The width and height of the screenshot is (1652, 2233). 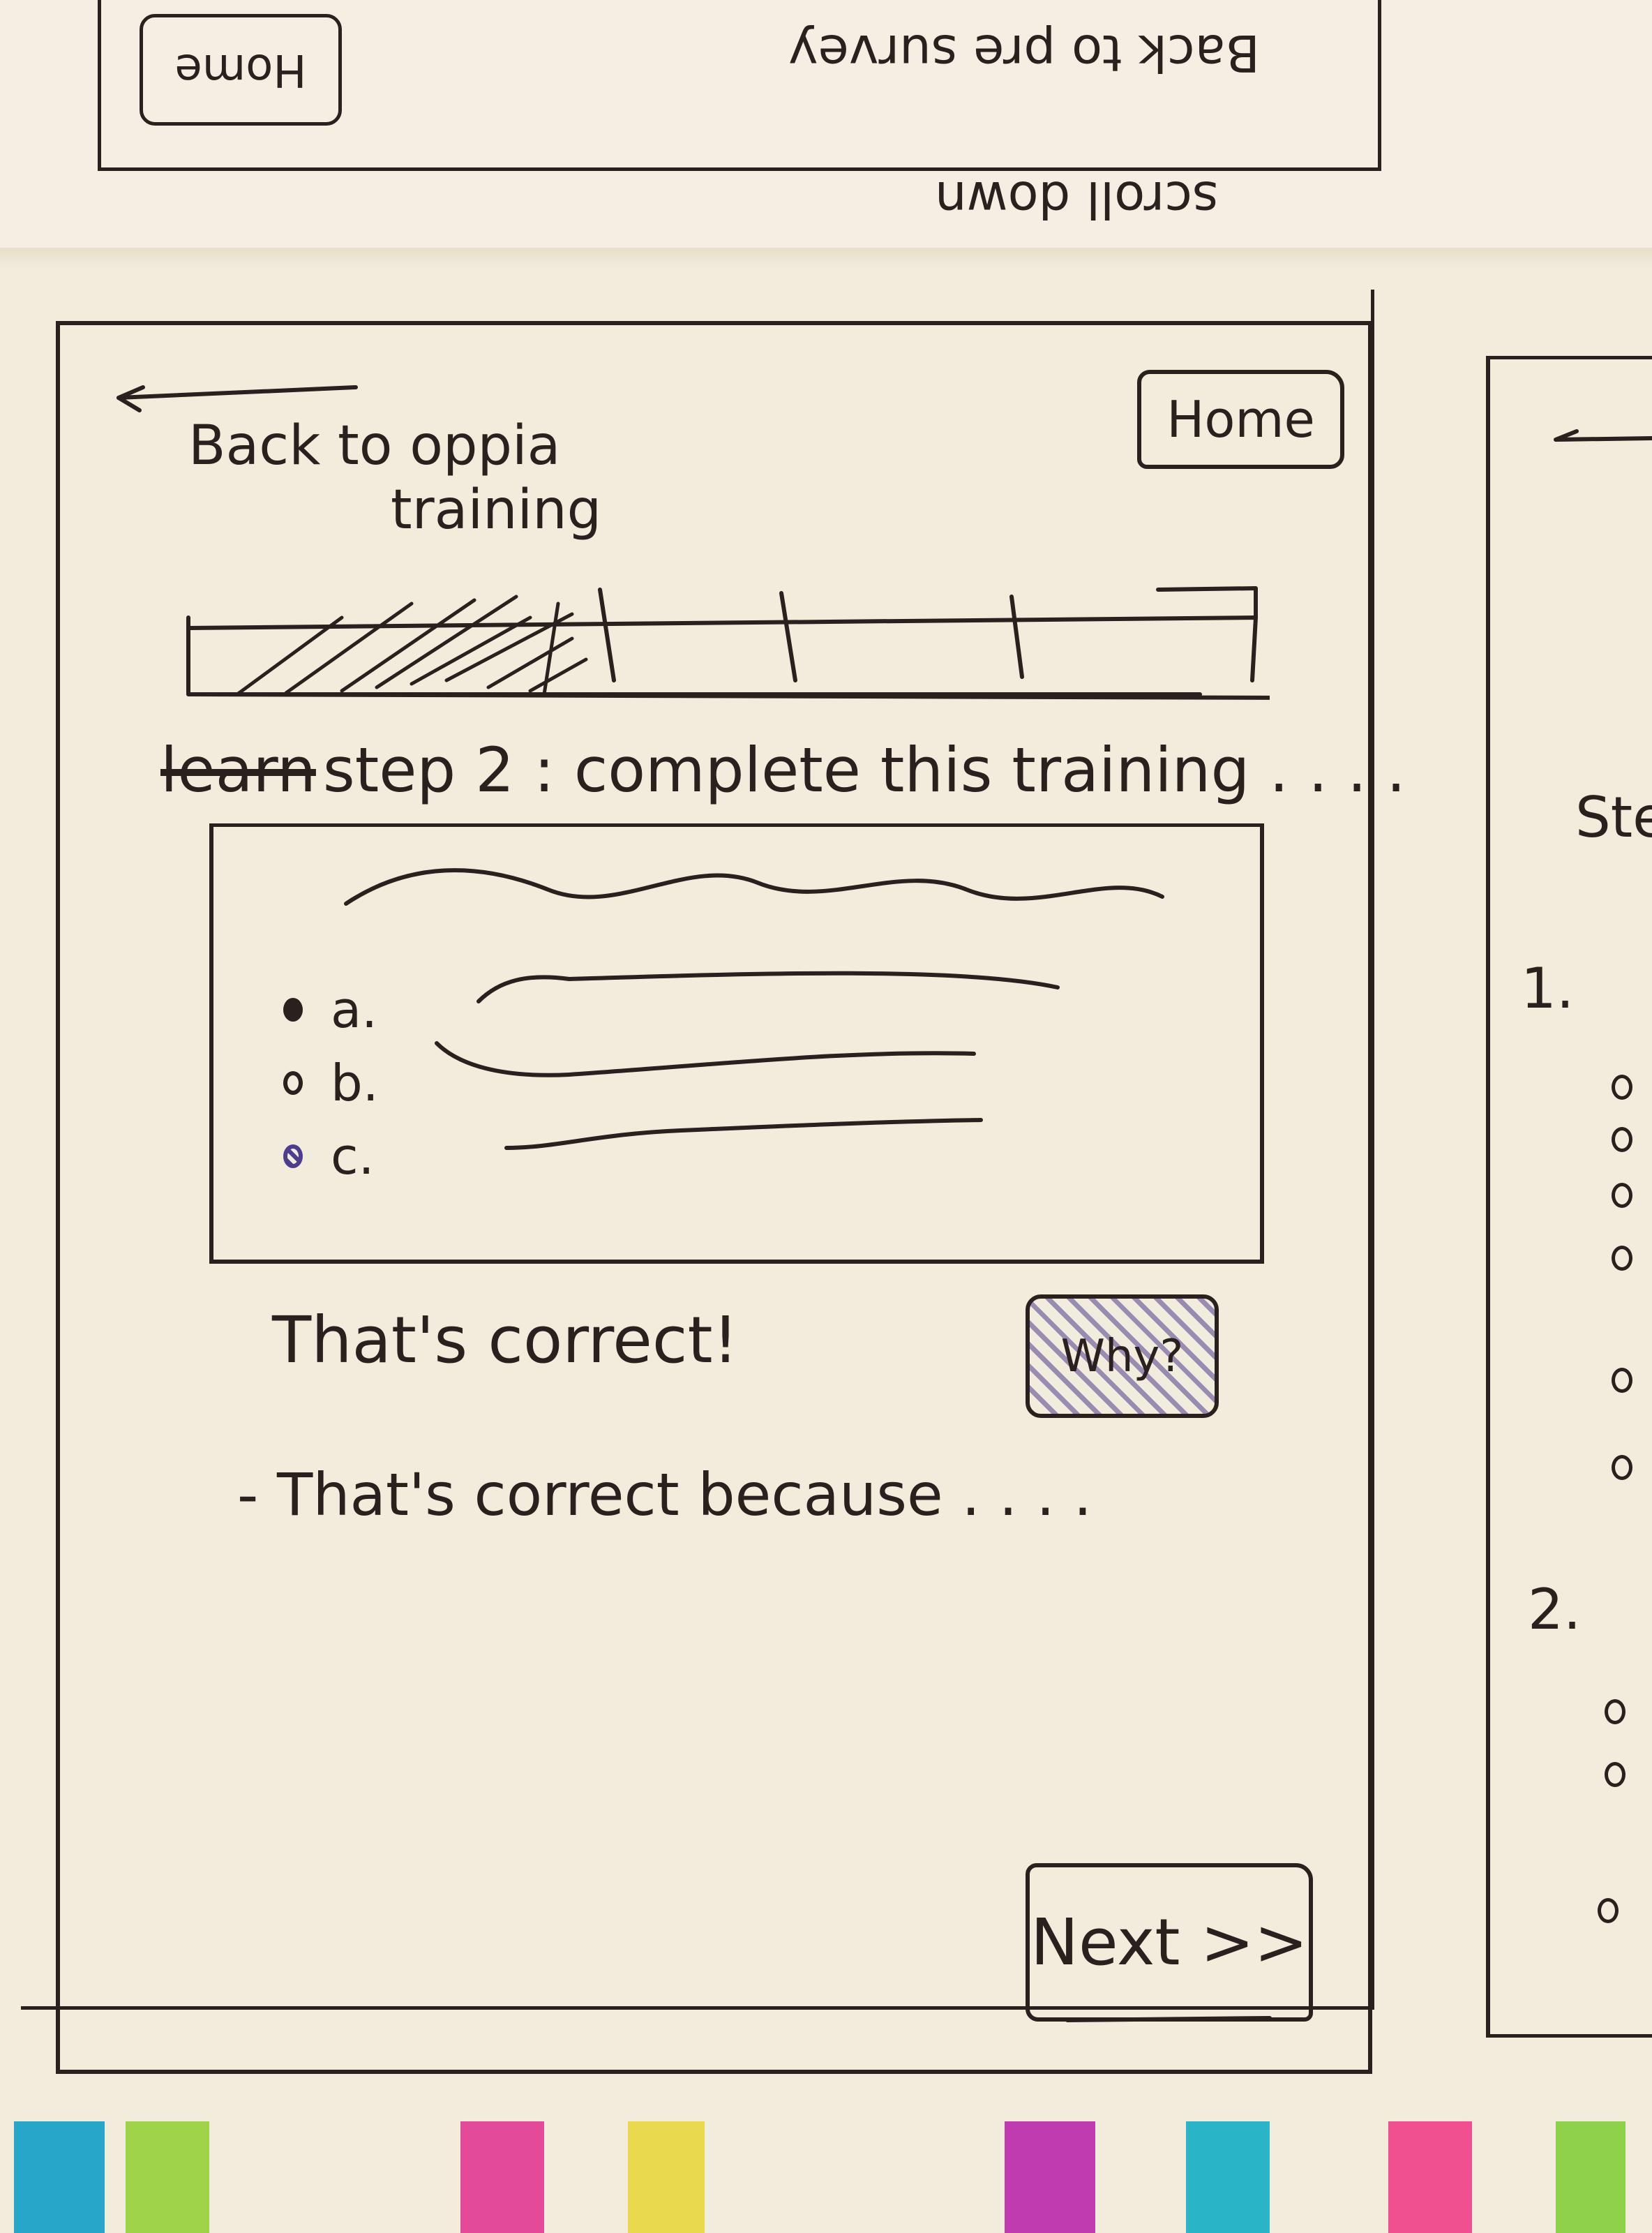 I want to click on option-a: a., so click(x=330, y=1009).